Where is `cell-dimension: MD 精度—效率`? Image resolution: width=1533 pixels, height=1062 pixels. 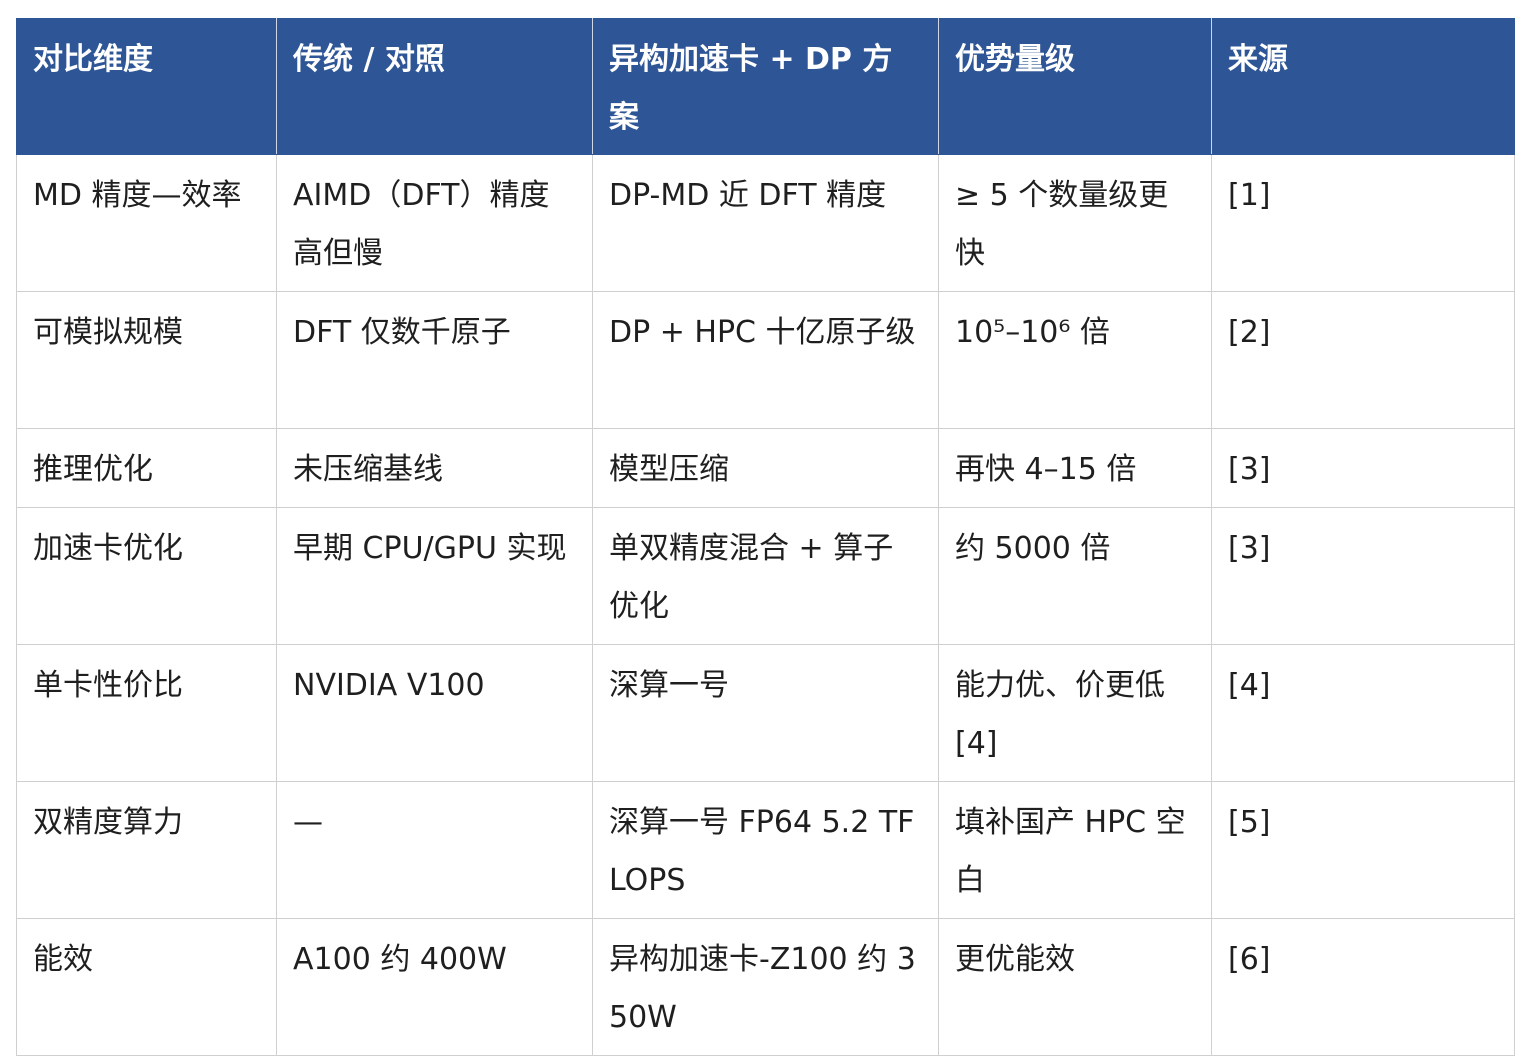 cell-dimension: MD 精度—效率 is located at coordinates (146, 223).